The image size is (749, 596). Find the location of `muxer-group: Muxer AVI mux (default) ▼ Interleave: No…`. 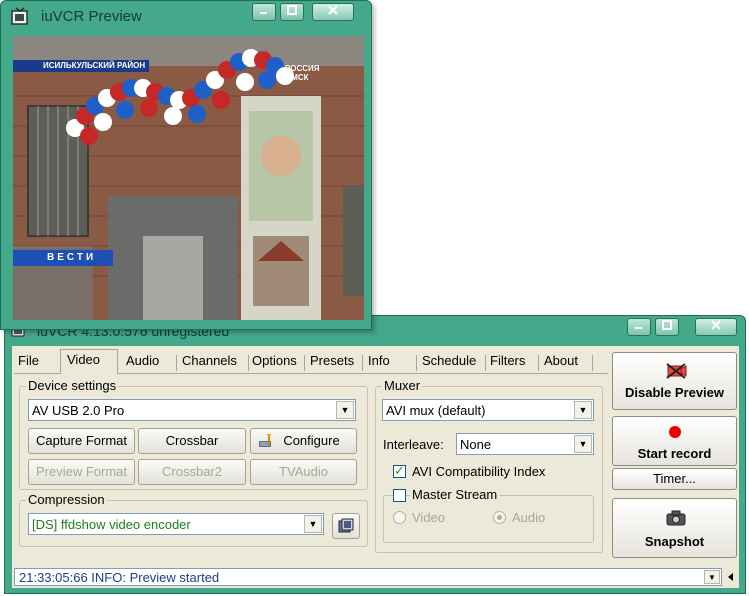

muxer-group: Muxer AVI mux (default) ▼ Interleave: No… is located at coordinates (489, 465).